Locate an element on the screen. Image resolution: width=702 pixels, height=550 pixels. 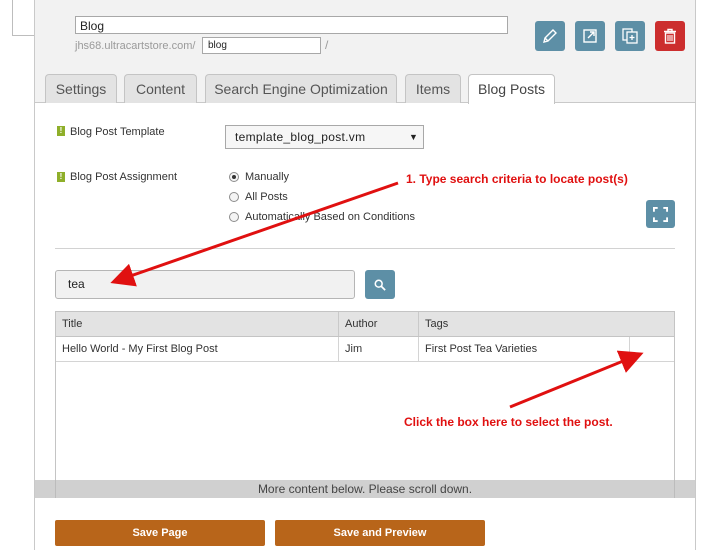
radio-automatic is located at coordinates (234, 217).